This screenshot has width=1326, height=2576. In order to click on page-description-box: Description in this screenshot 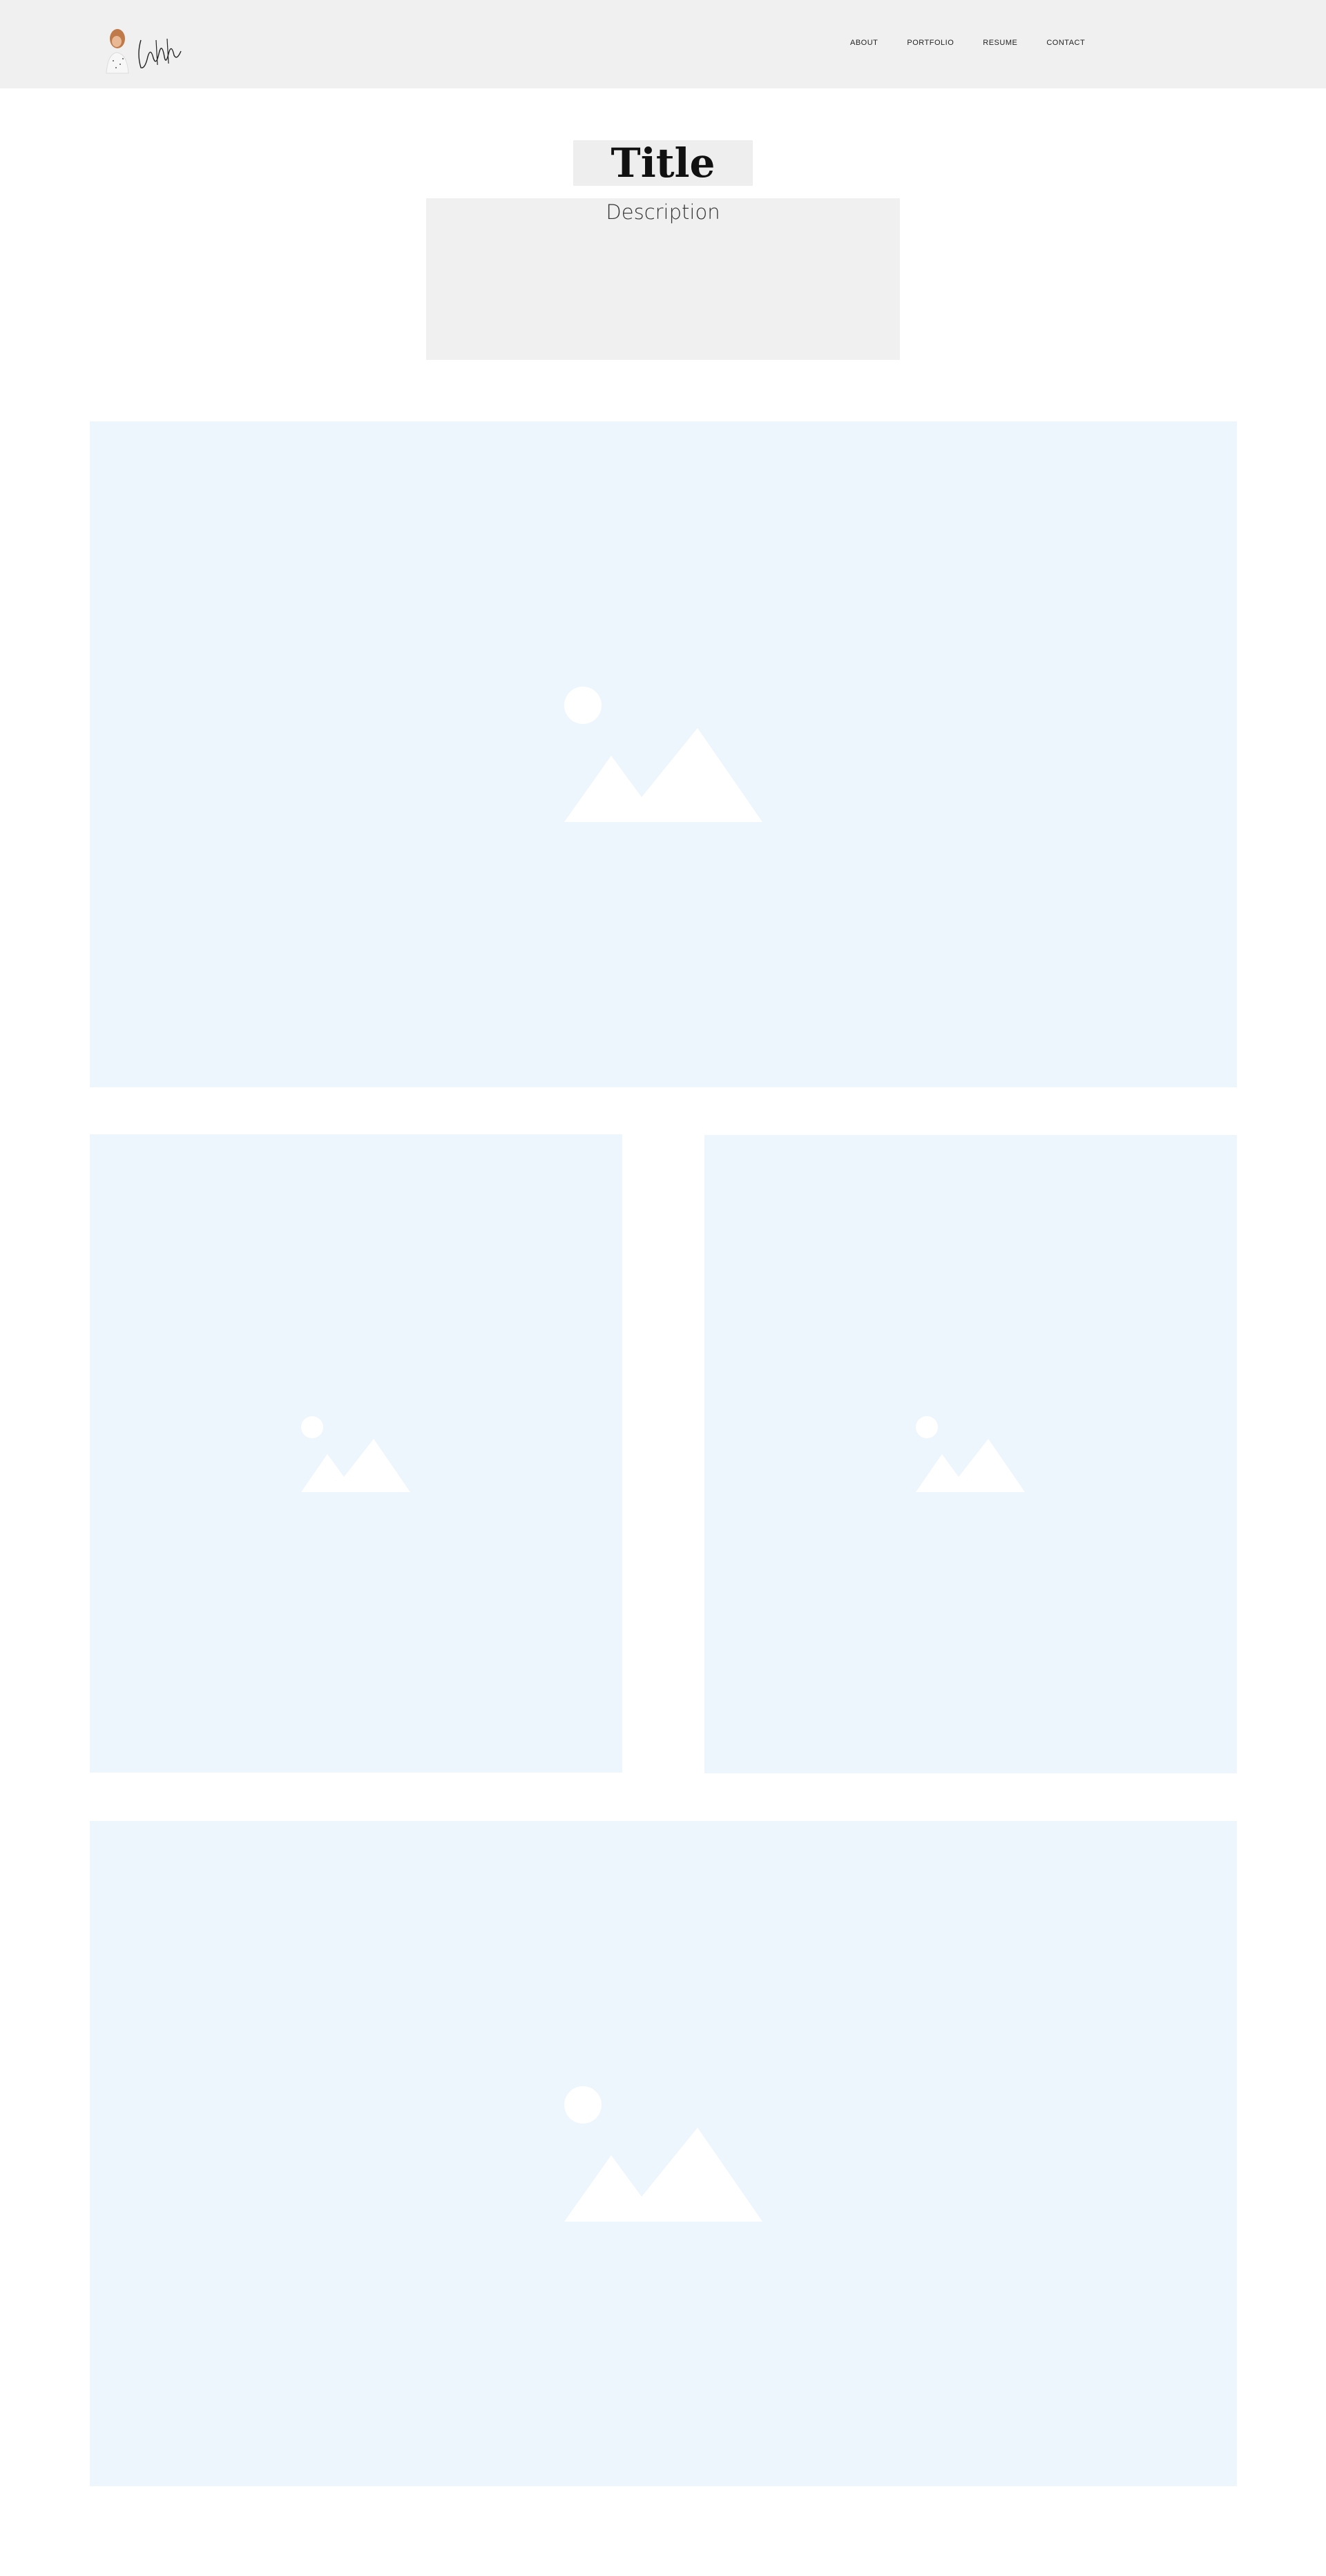, I will do `click(663, 279)`.